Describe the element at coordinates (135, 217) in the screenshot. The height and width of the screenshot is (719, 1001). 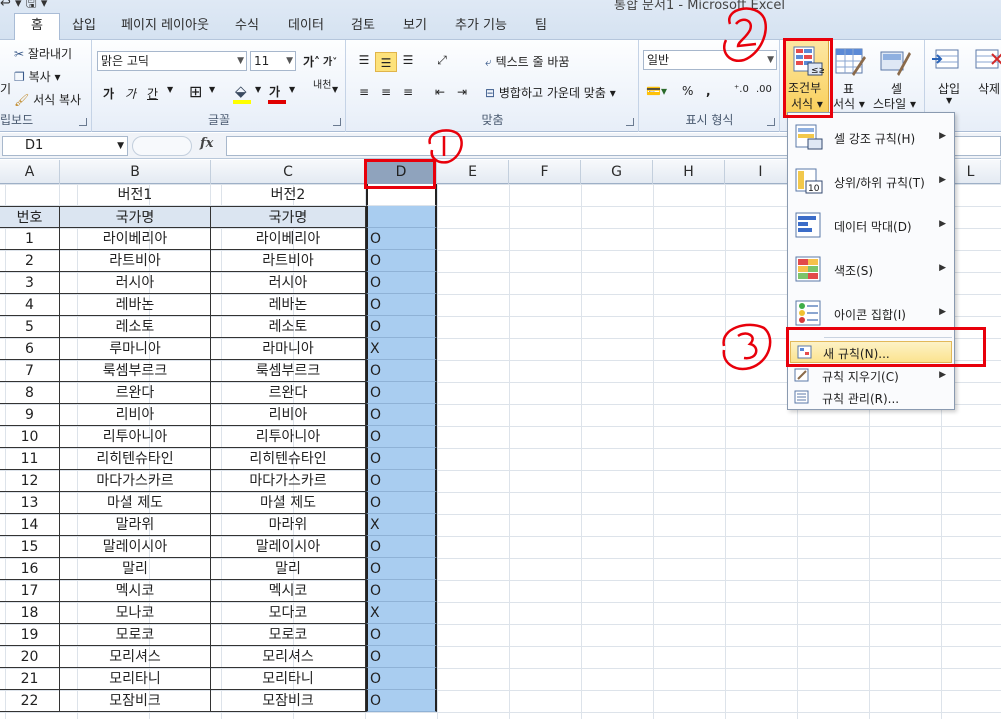
I see `cell-b2: 국가명` at that location.